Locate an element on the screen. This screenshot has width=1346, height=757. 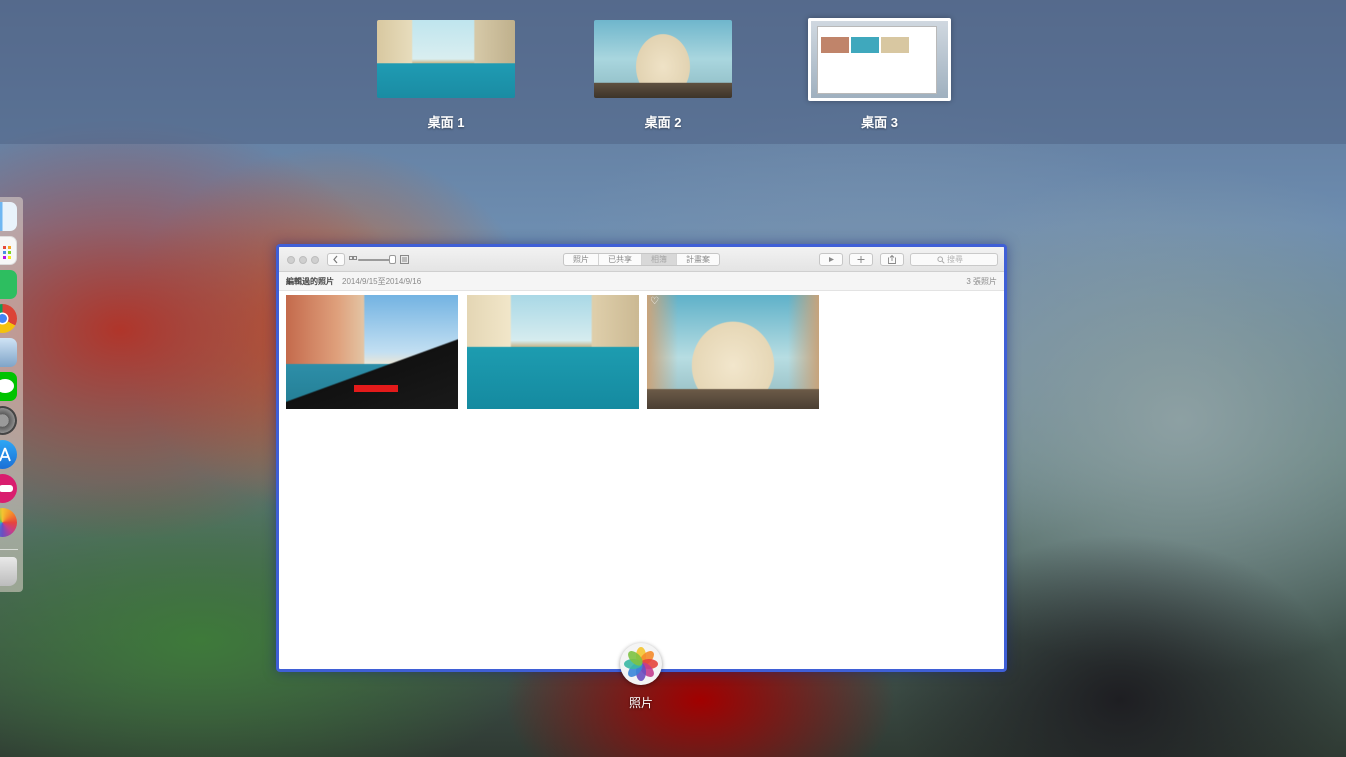
tab-albums: 相簿 is located at coordinates (659, 259).